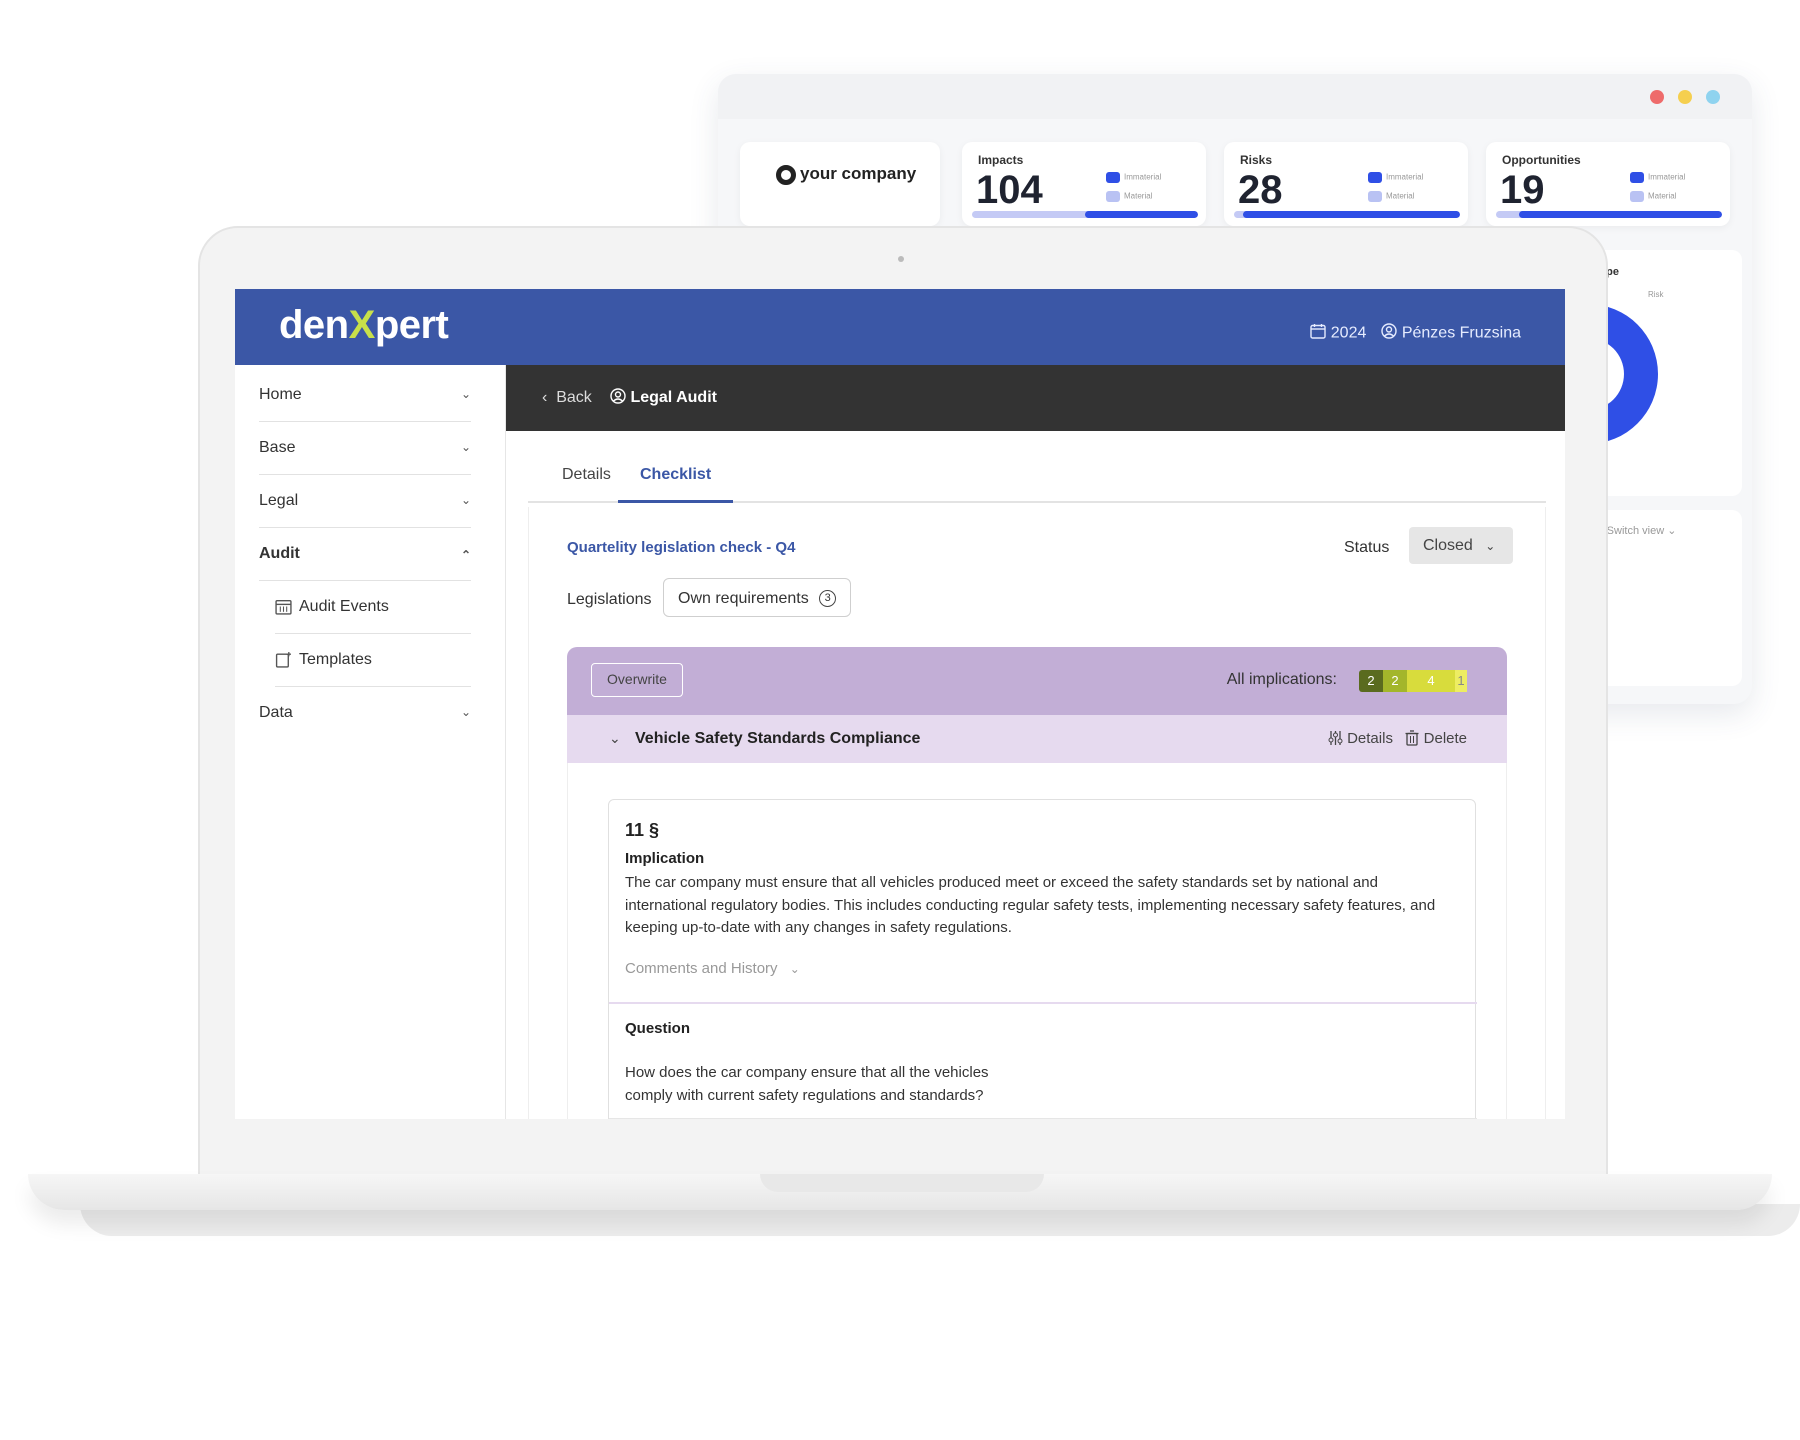  I want to click on own-requirements-tab: Own requirements 3, so click(757, 597).